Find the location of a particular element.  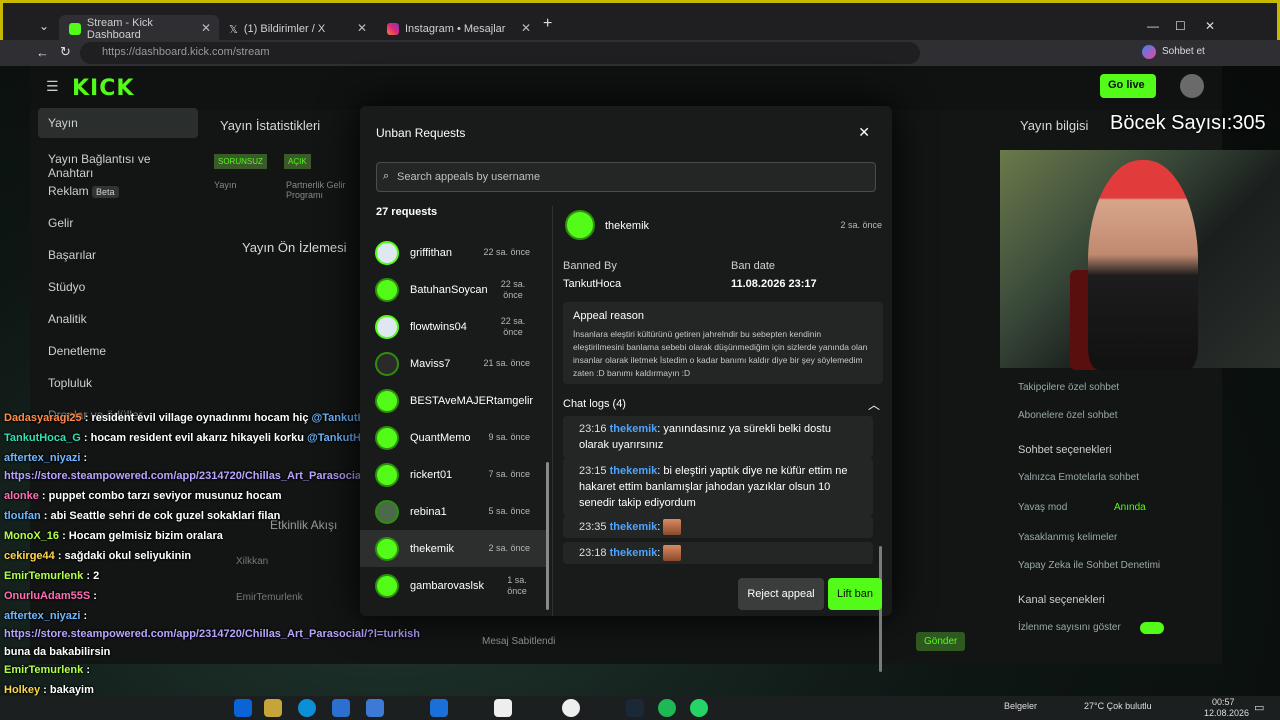

weather-widget: 27°C Çok bulutlu is located at coordinates (1118, 706).